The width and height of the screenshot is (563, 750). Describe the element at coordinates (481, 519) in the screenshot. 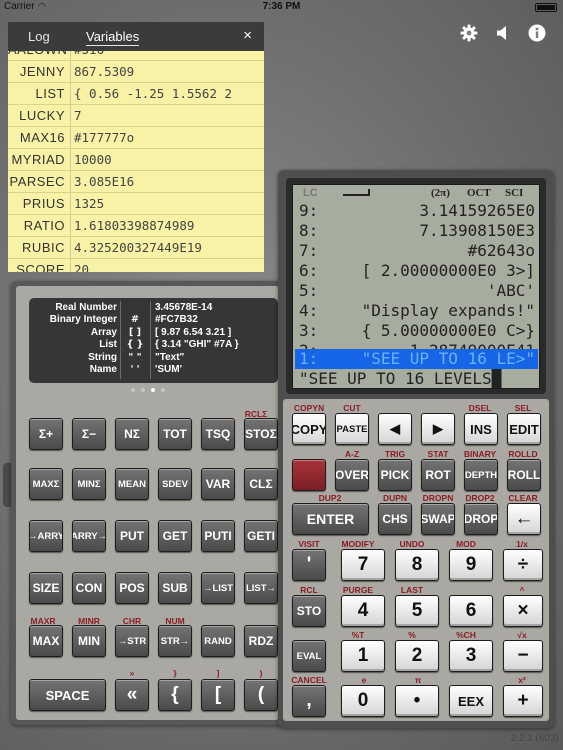

I see `key-drop: DROP` at that location.